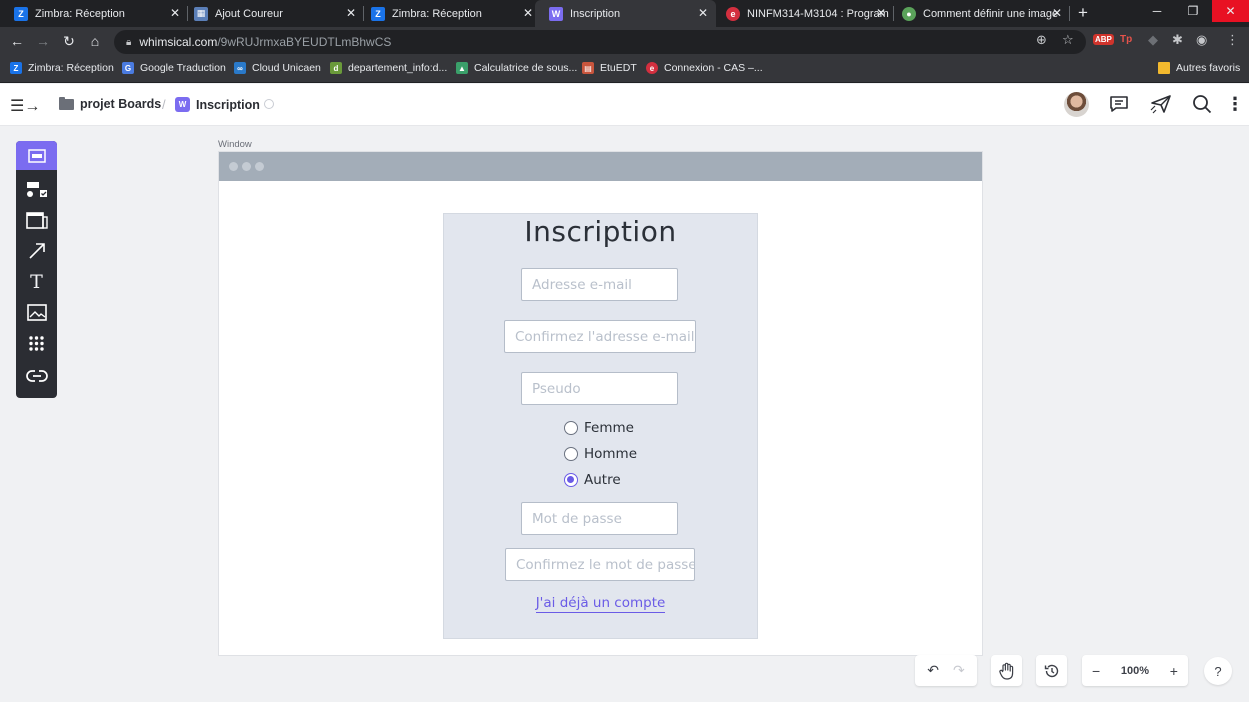 The width and height of the screenshot is (1249, 702). What do you see at coordinates (1126, 39) in the screenshot?
I see `extension-tp-icon: Tp` at bounding box center [1126, 39].